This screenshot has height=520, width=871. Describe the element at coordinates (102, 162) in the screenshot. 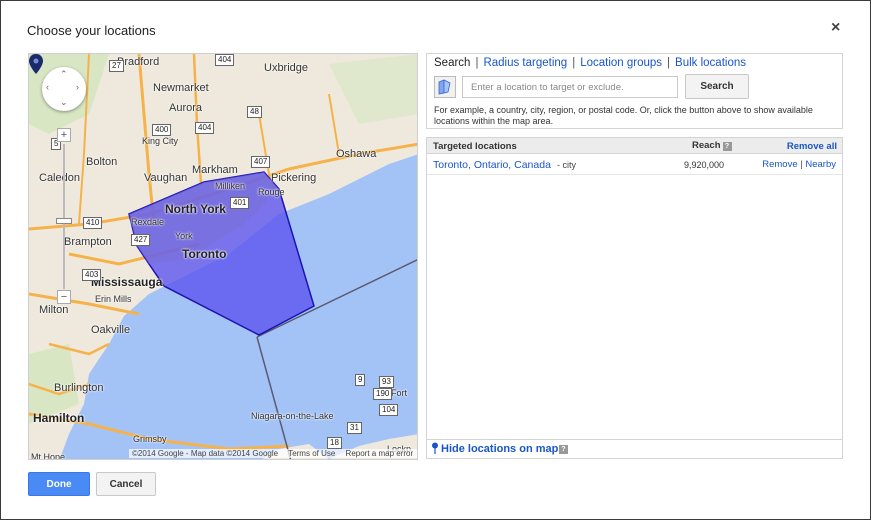

I see `map-label-bolton: Bolton` at that location.